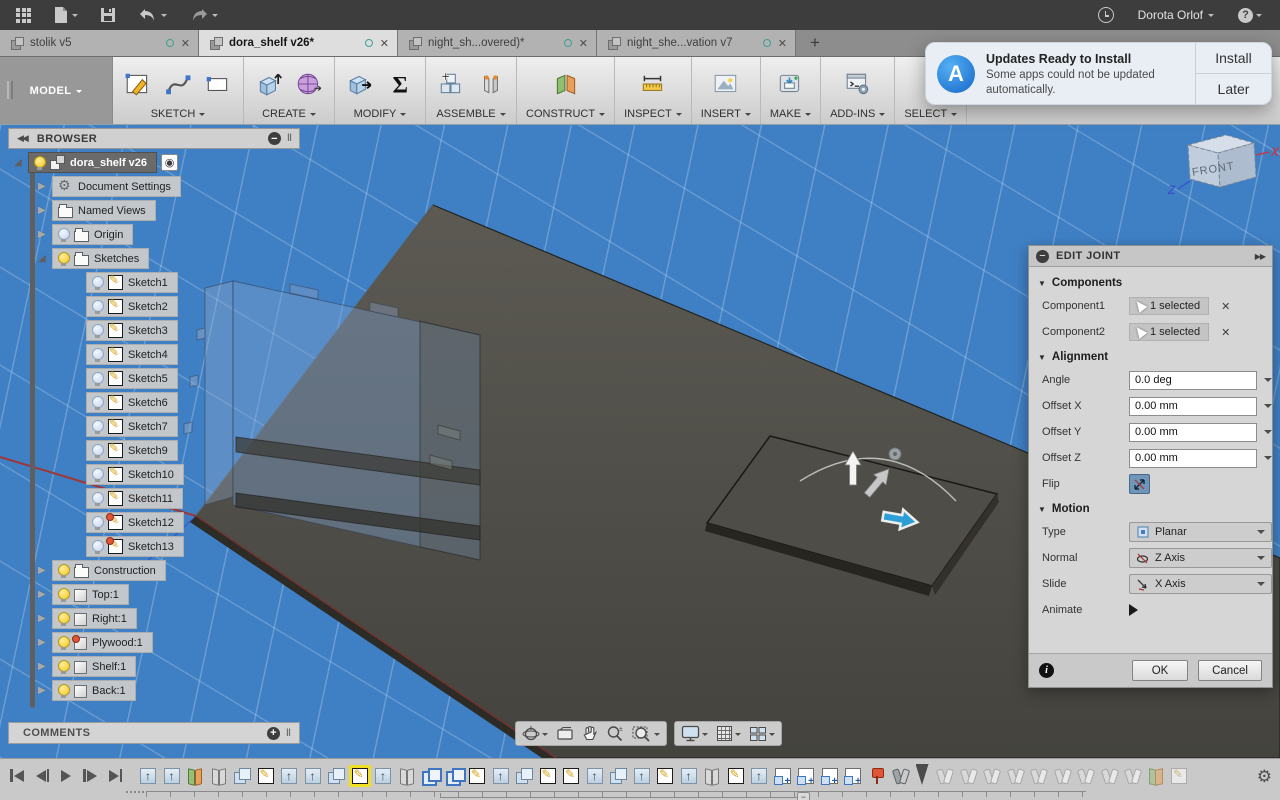 Image resolution: width=1280 pixels, height=800 pixels. I want to click on pan-icon, so click(590, 733).